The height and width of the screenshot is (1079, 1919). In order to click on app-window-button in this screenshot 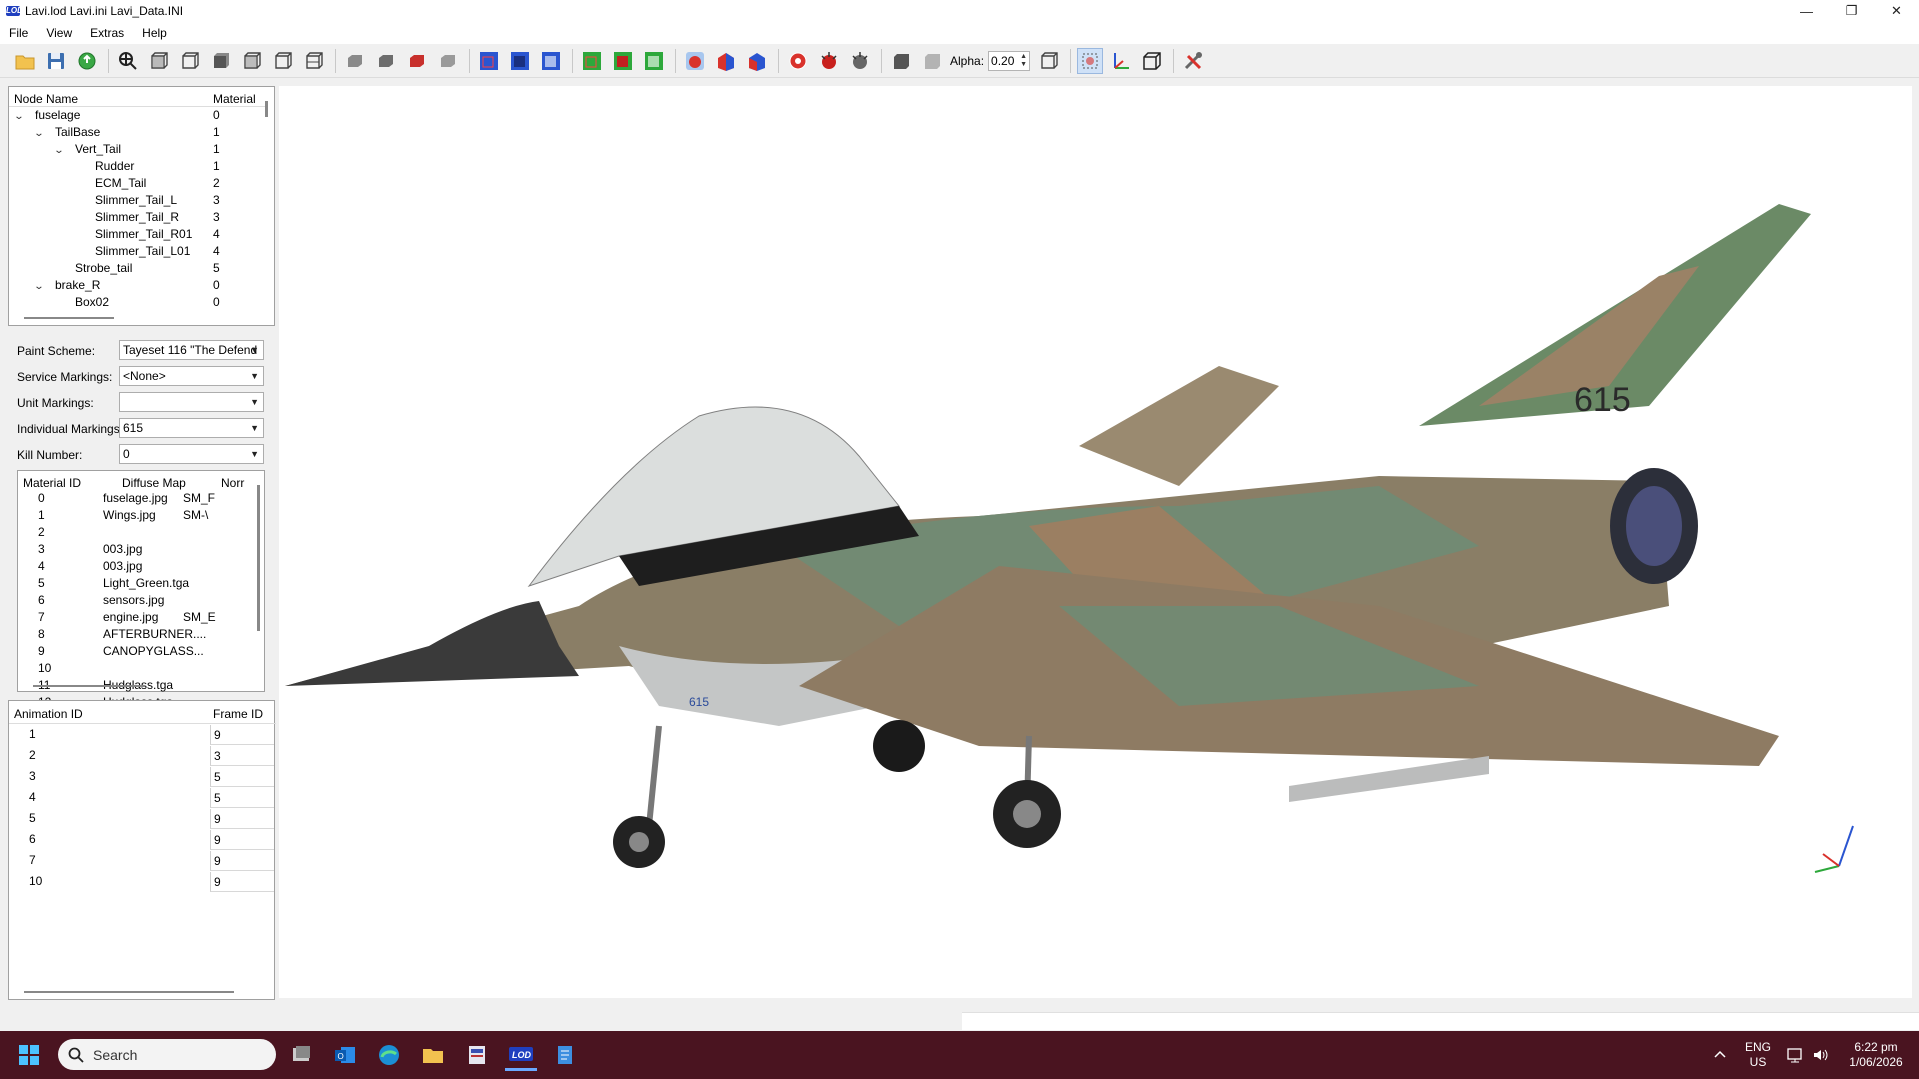, I will do `click(477, 1055)`.